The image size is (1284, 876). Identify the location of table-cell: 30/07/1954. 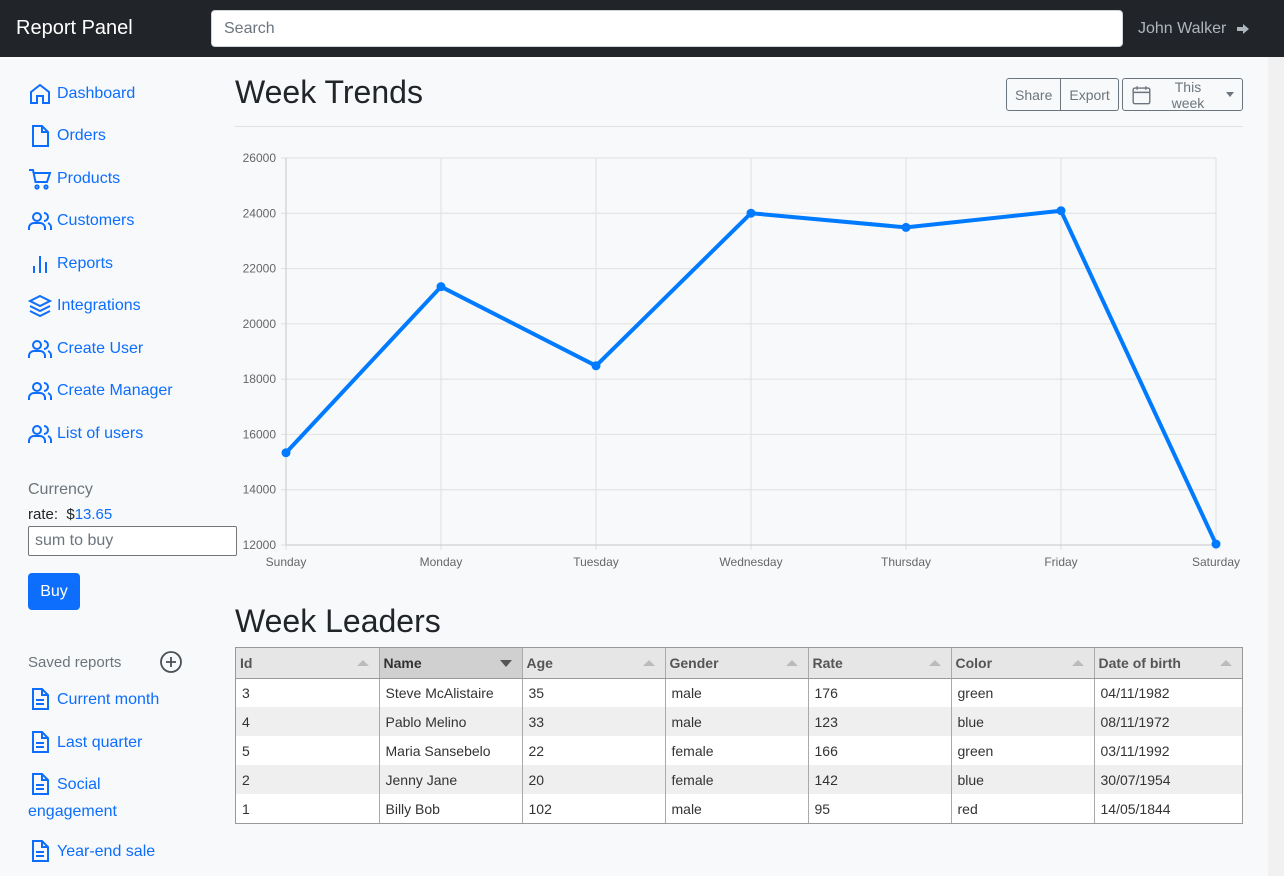
(1168, 779).